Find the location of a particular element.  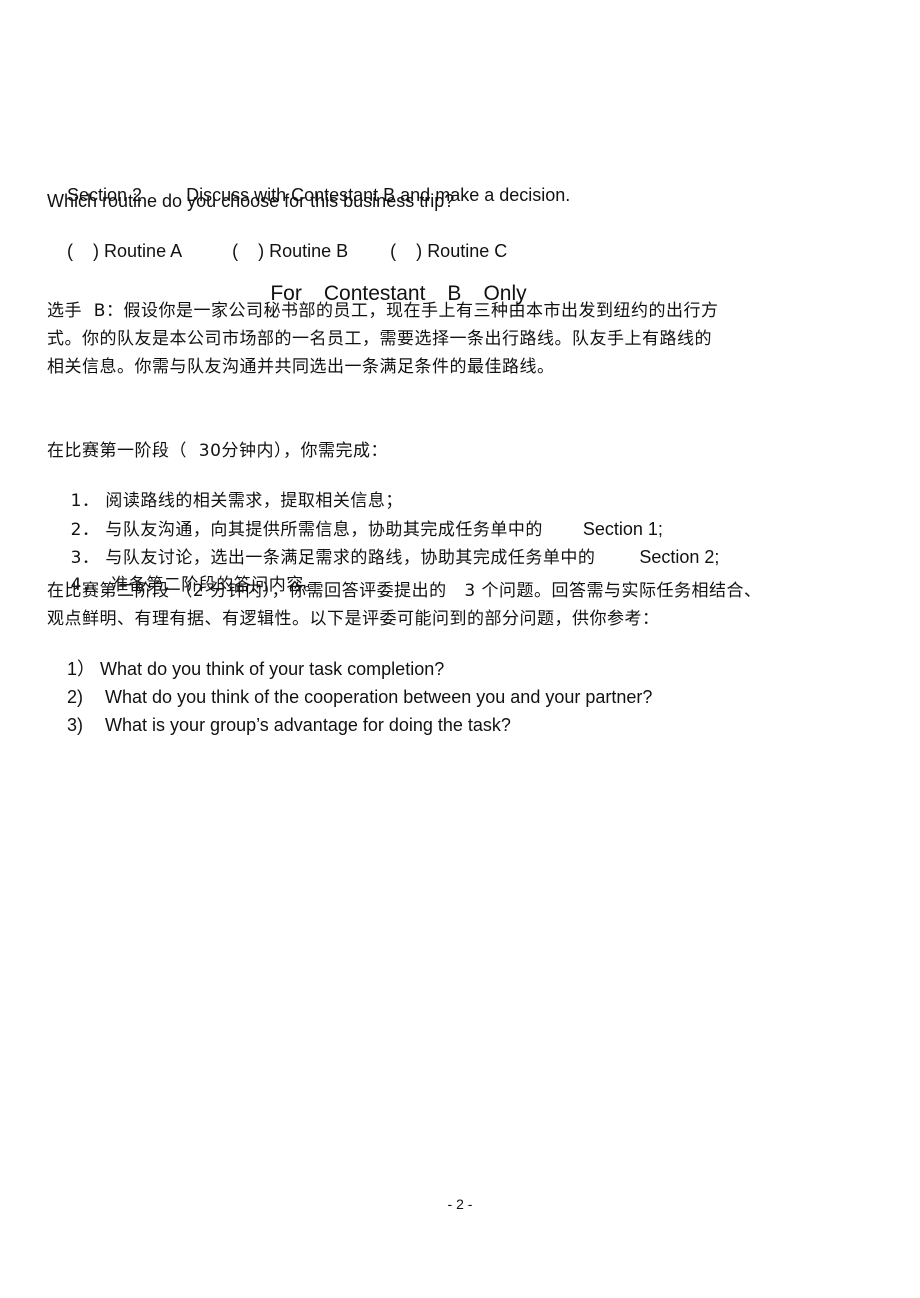

stage2-line: 观点鲜明、有理有据、有逻辑性。以下是评委可能问到的部分问题，供你参考： is located at coordinates (353, 619).